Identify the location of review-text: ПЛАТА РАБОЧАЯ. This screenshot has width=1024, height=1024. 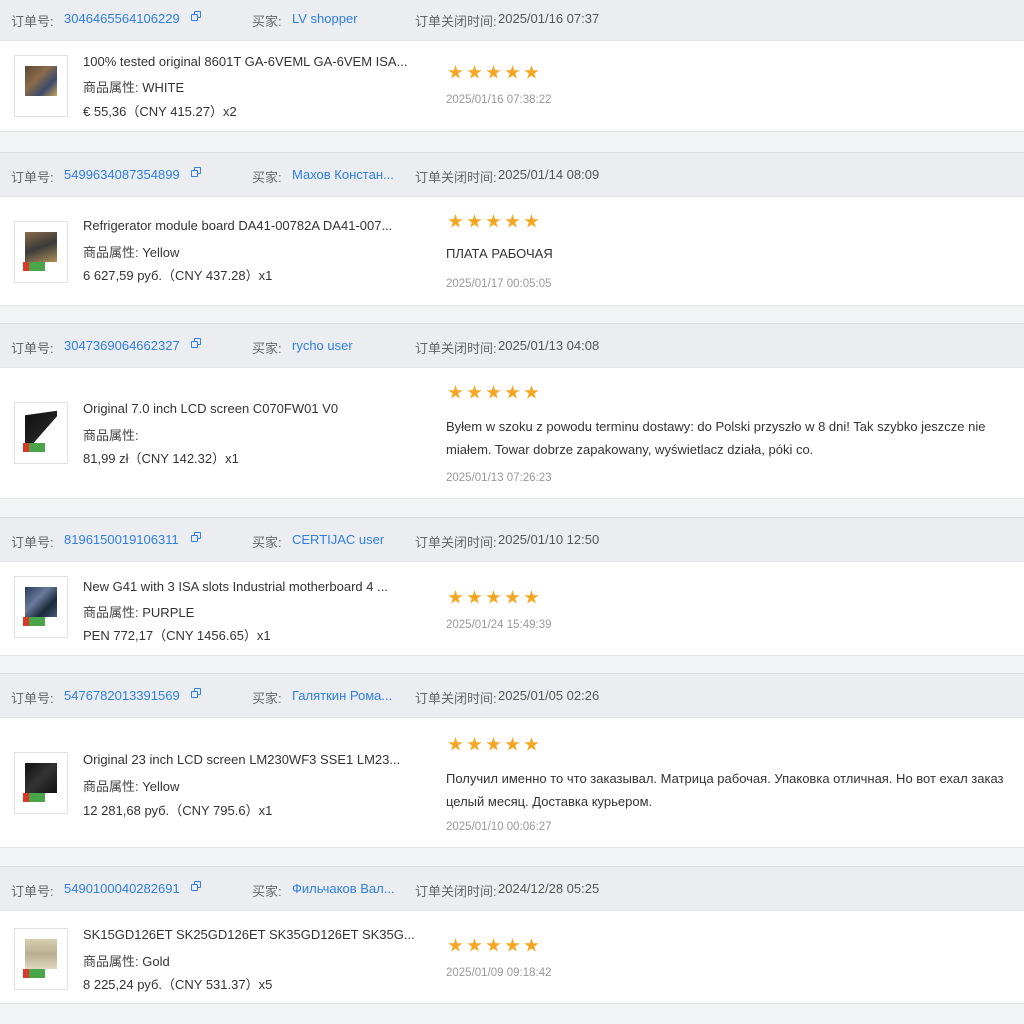
(499, 253).